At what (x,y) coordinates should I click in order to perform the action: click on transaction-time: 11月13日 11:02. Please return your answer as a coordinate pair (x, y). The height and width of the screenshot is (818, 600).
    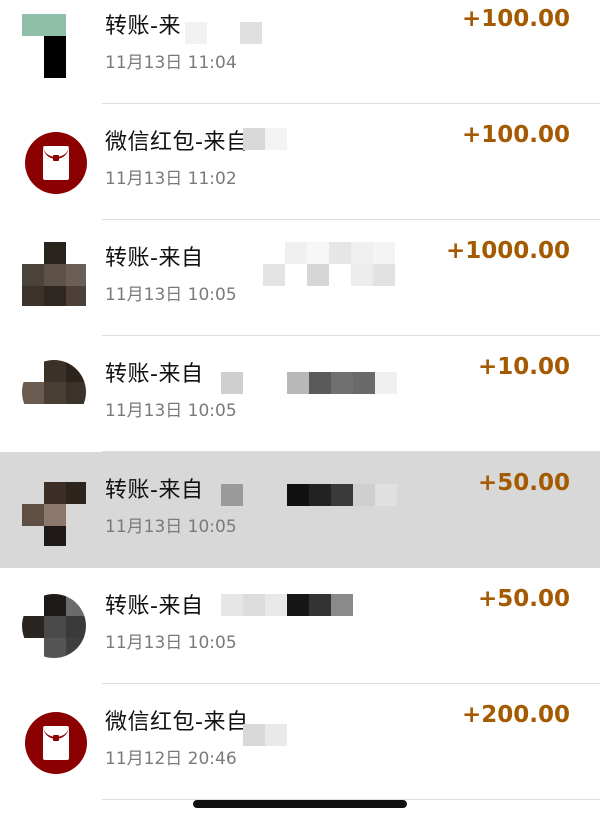
    Looking at the image, I should click on (171, 179).